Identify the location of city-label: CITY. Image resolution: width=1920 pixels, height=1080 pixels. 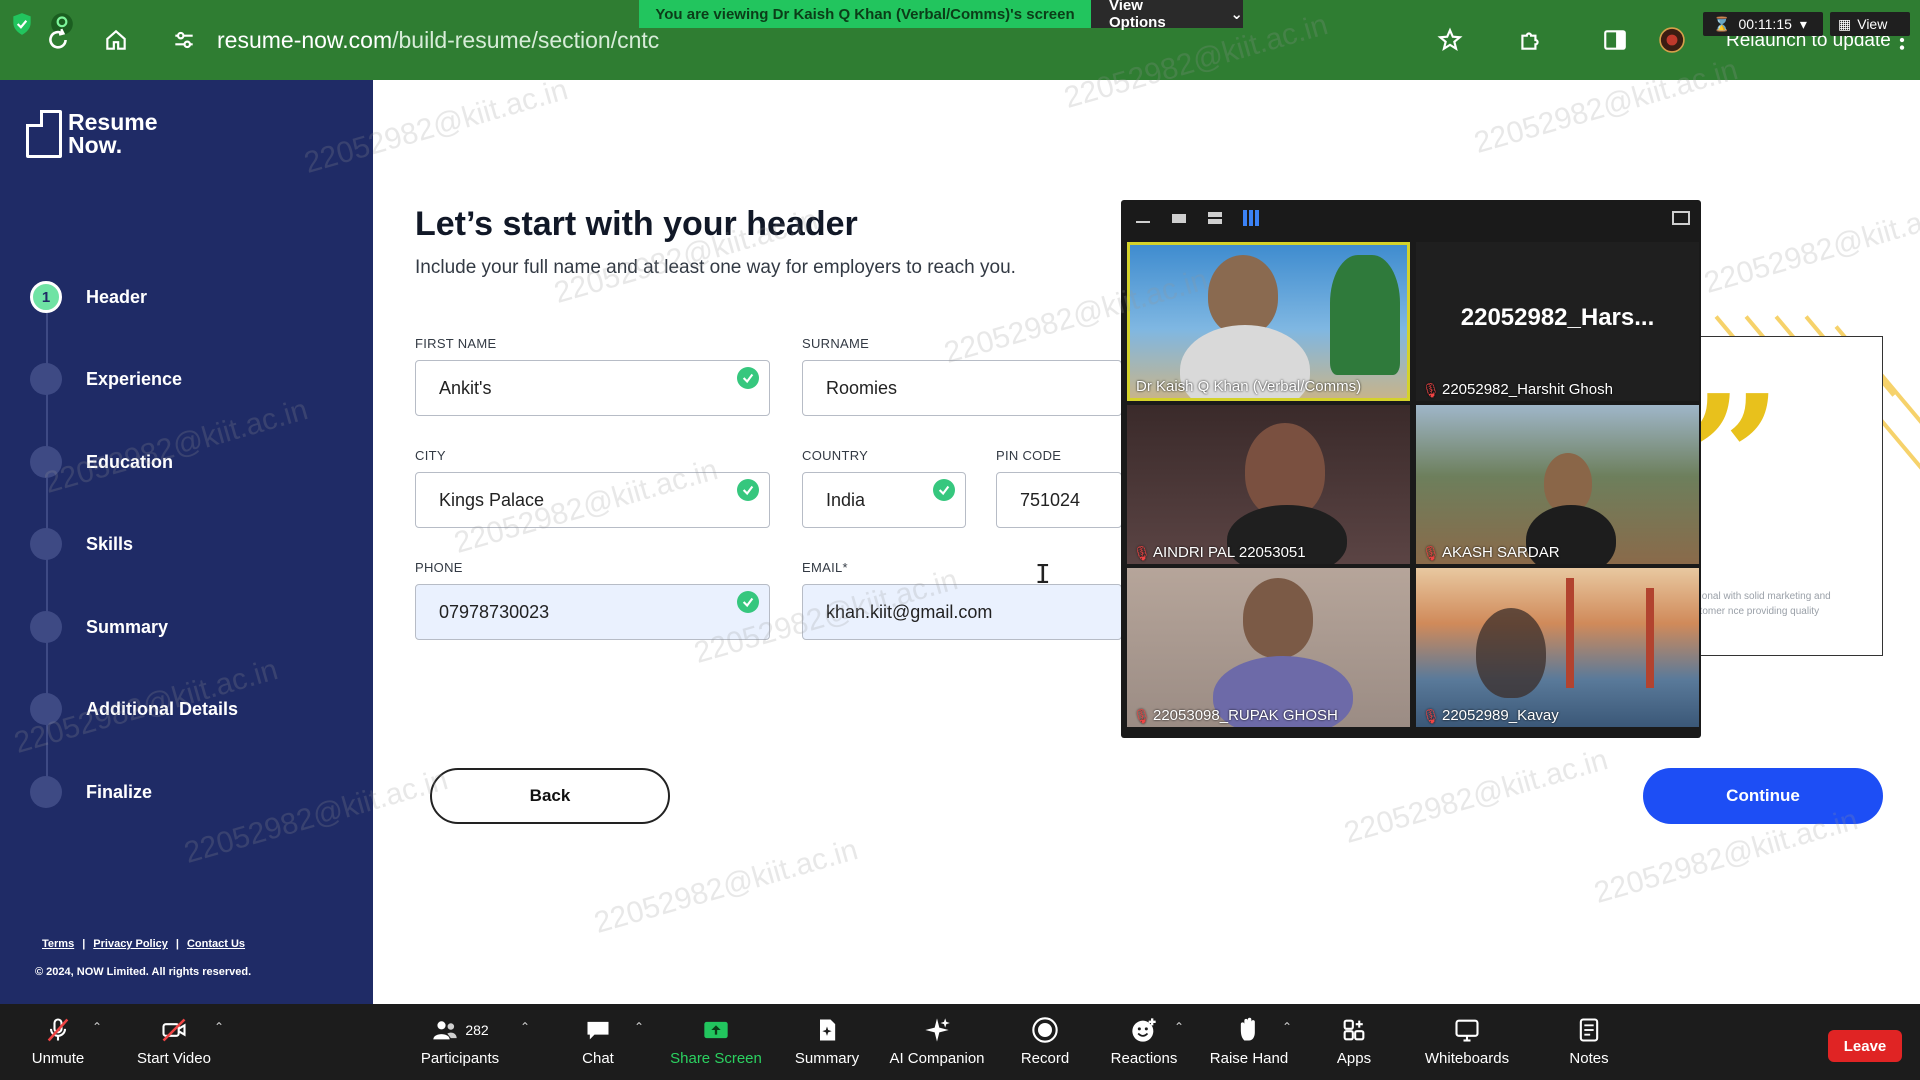
(430, 455).